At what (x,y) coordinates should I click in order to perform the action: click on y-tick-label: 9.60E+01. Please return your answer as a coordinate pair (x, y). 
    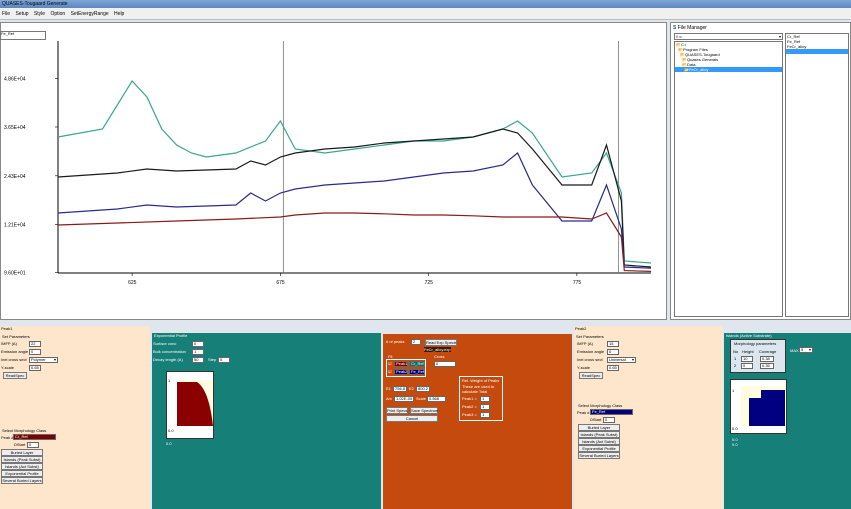
    Looking at the image, I should click on (15, 274).